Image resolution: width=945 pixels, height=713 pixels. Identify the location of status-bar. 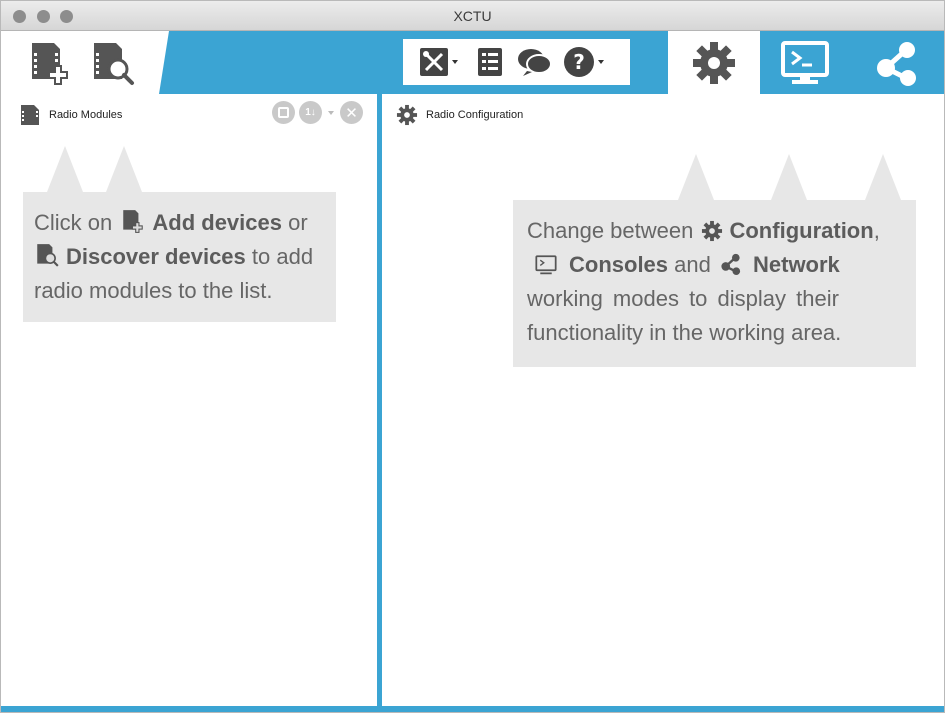
(472, 709).